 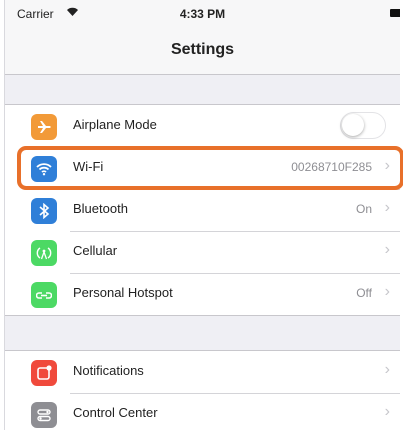 What do you see at coordinates (44, 211) in the screenshot?
I see `bluetooth-icon` at bounding box center [44, 211].